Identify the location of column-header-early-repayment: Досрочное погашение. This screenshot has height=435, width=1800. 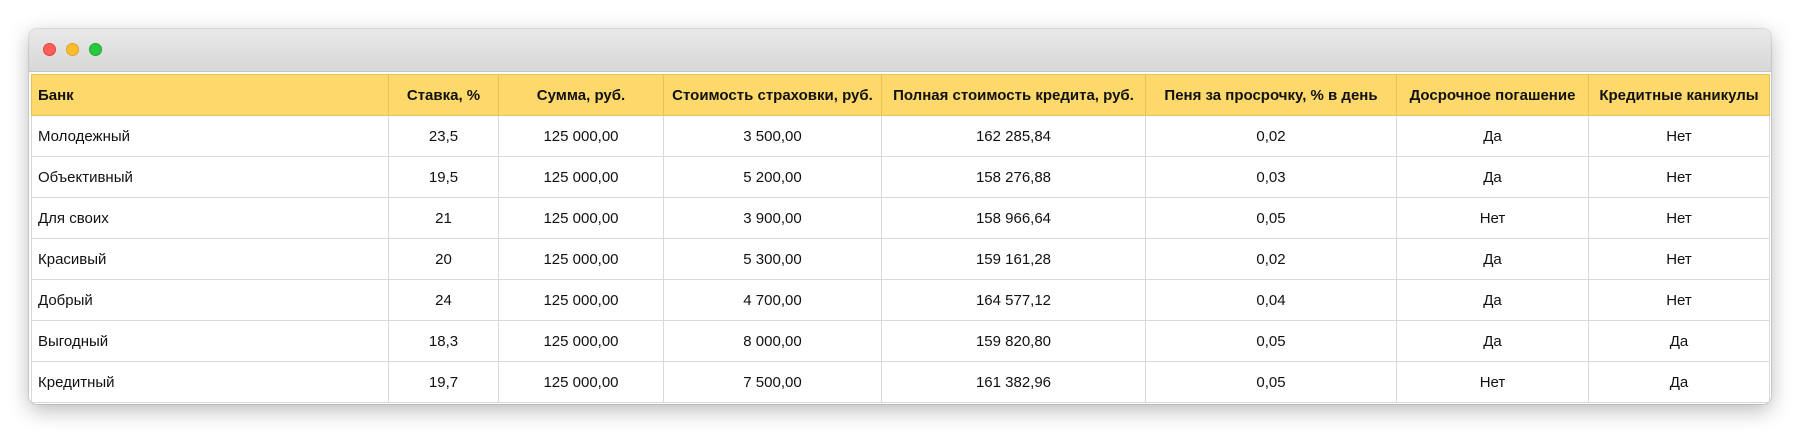
(1492, 95).